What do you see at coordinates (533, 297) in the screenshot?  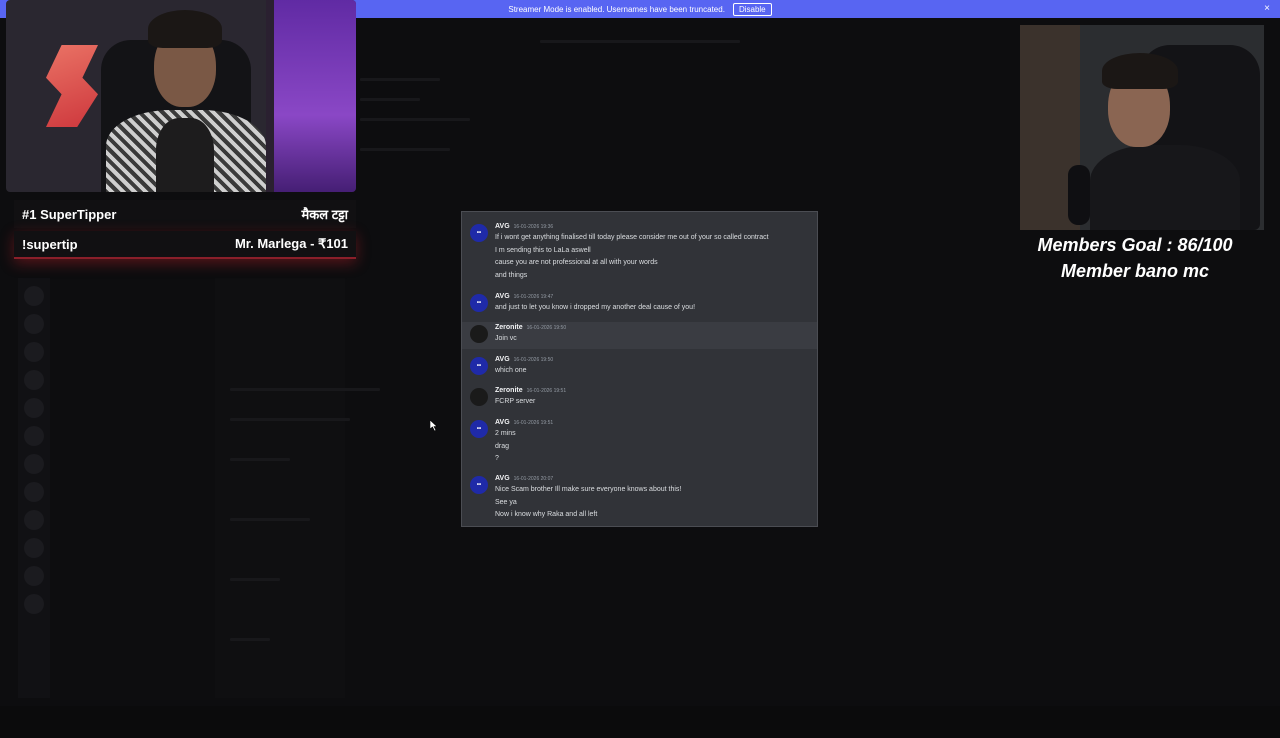 I see `message-timestamp: 16-01-2026 19:47` at bounding box center [533, 297].